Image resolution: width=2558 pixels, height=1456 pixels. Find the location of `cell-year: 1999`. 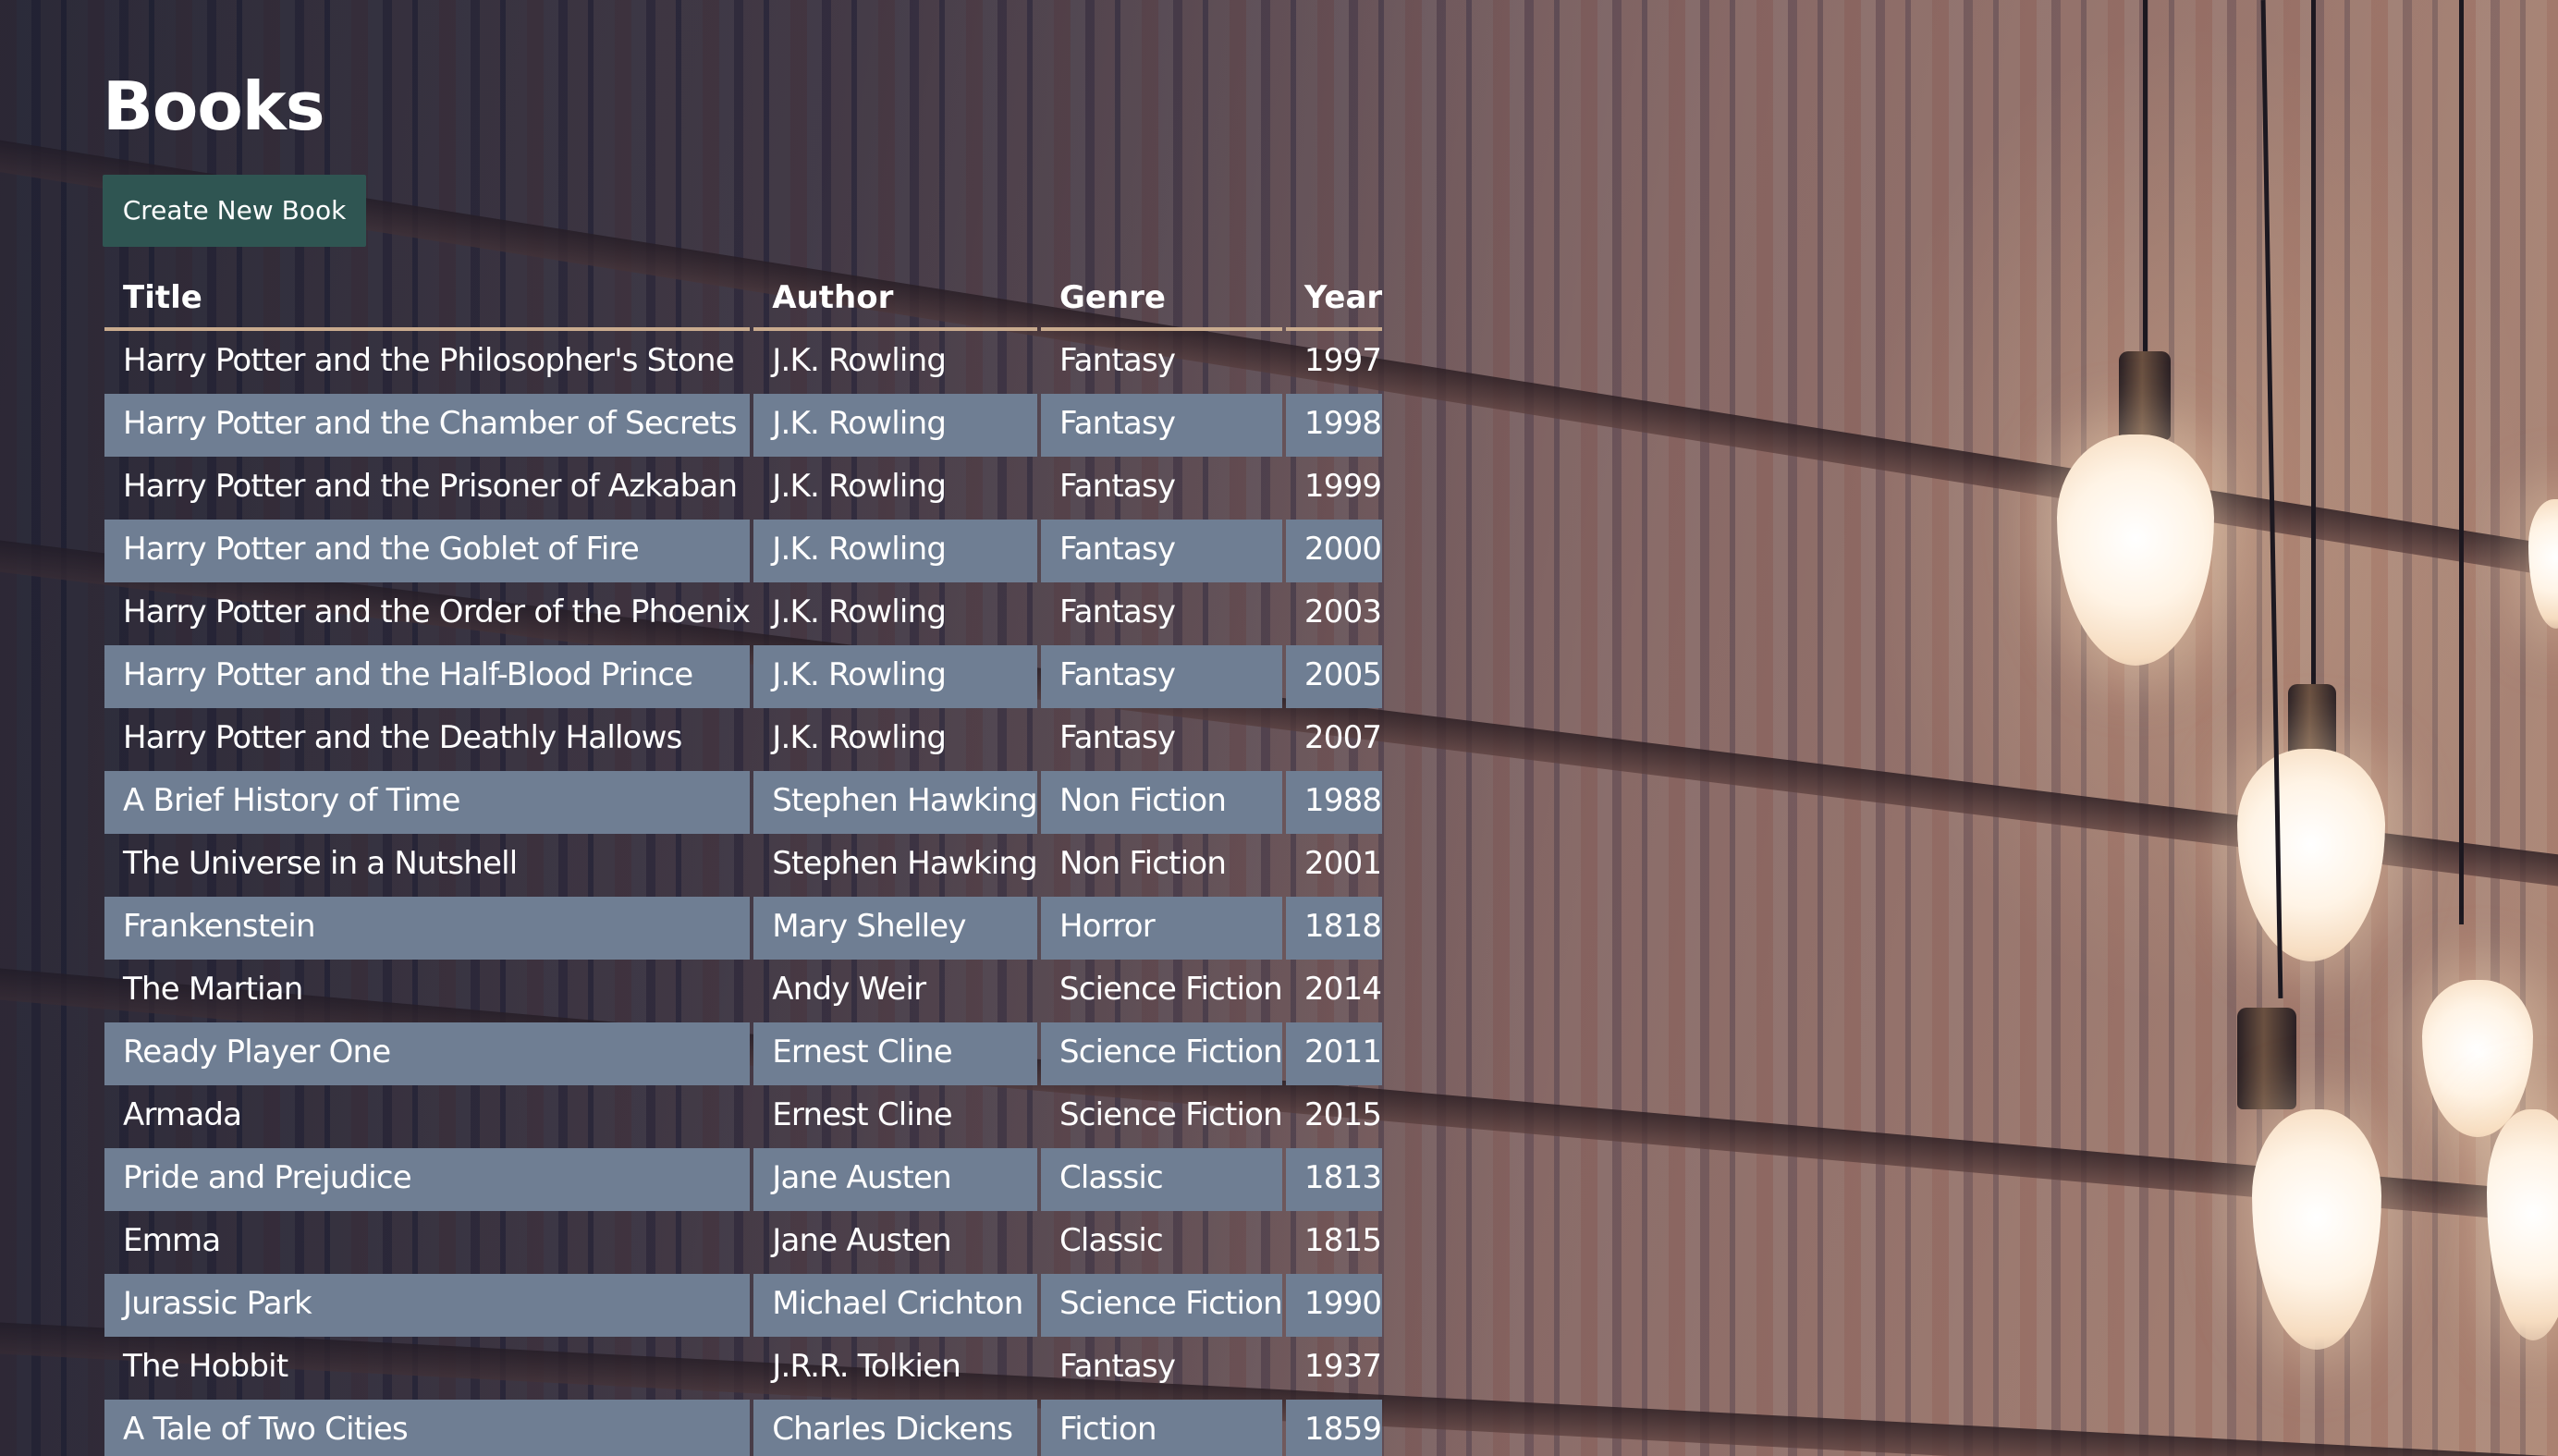

cell-year: 1999 is located at coordinates (1342, 486).